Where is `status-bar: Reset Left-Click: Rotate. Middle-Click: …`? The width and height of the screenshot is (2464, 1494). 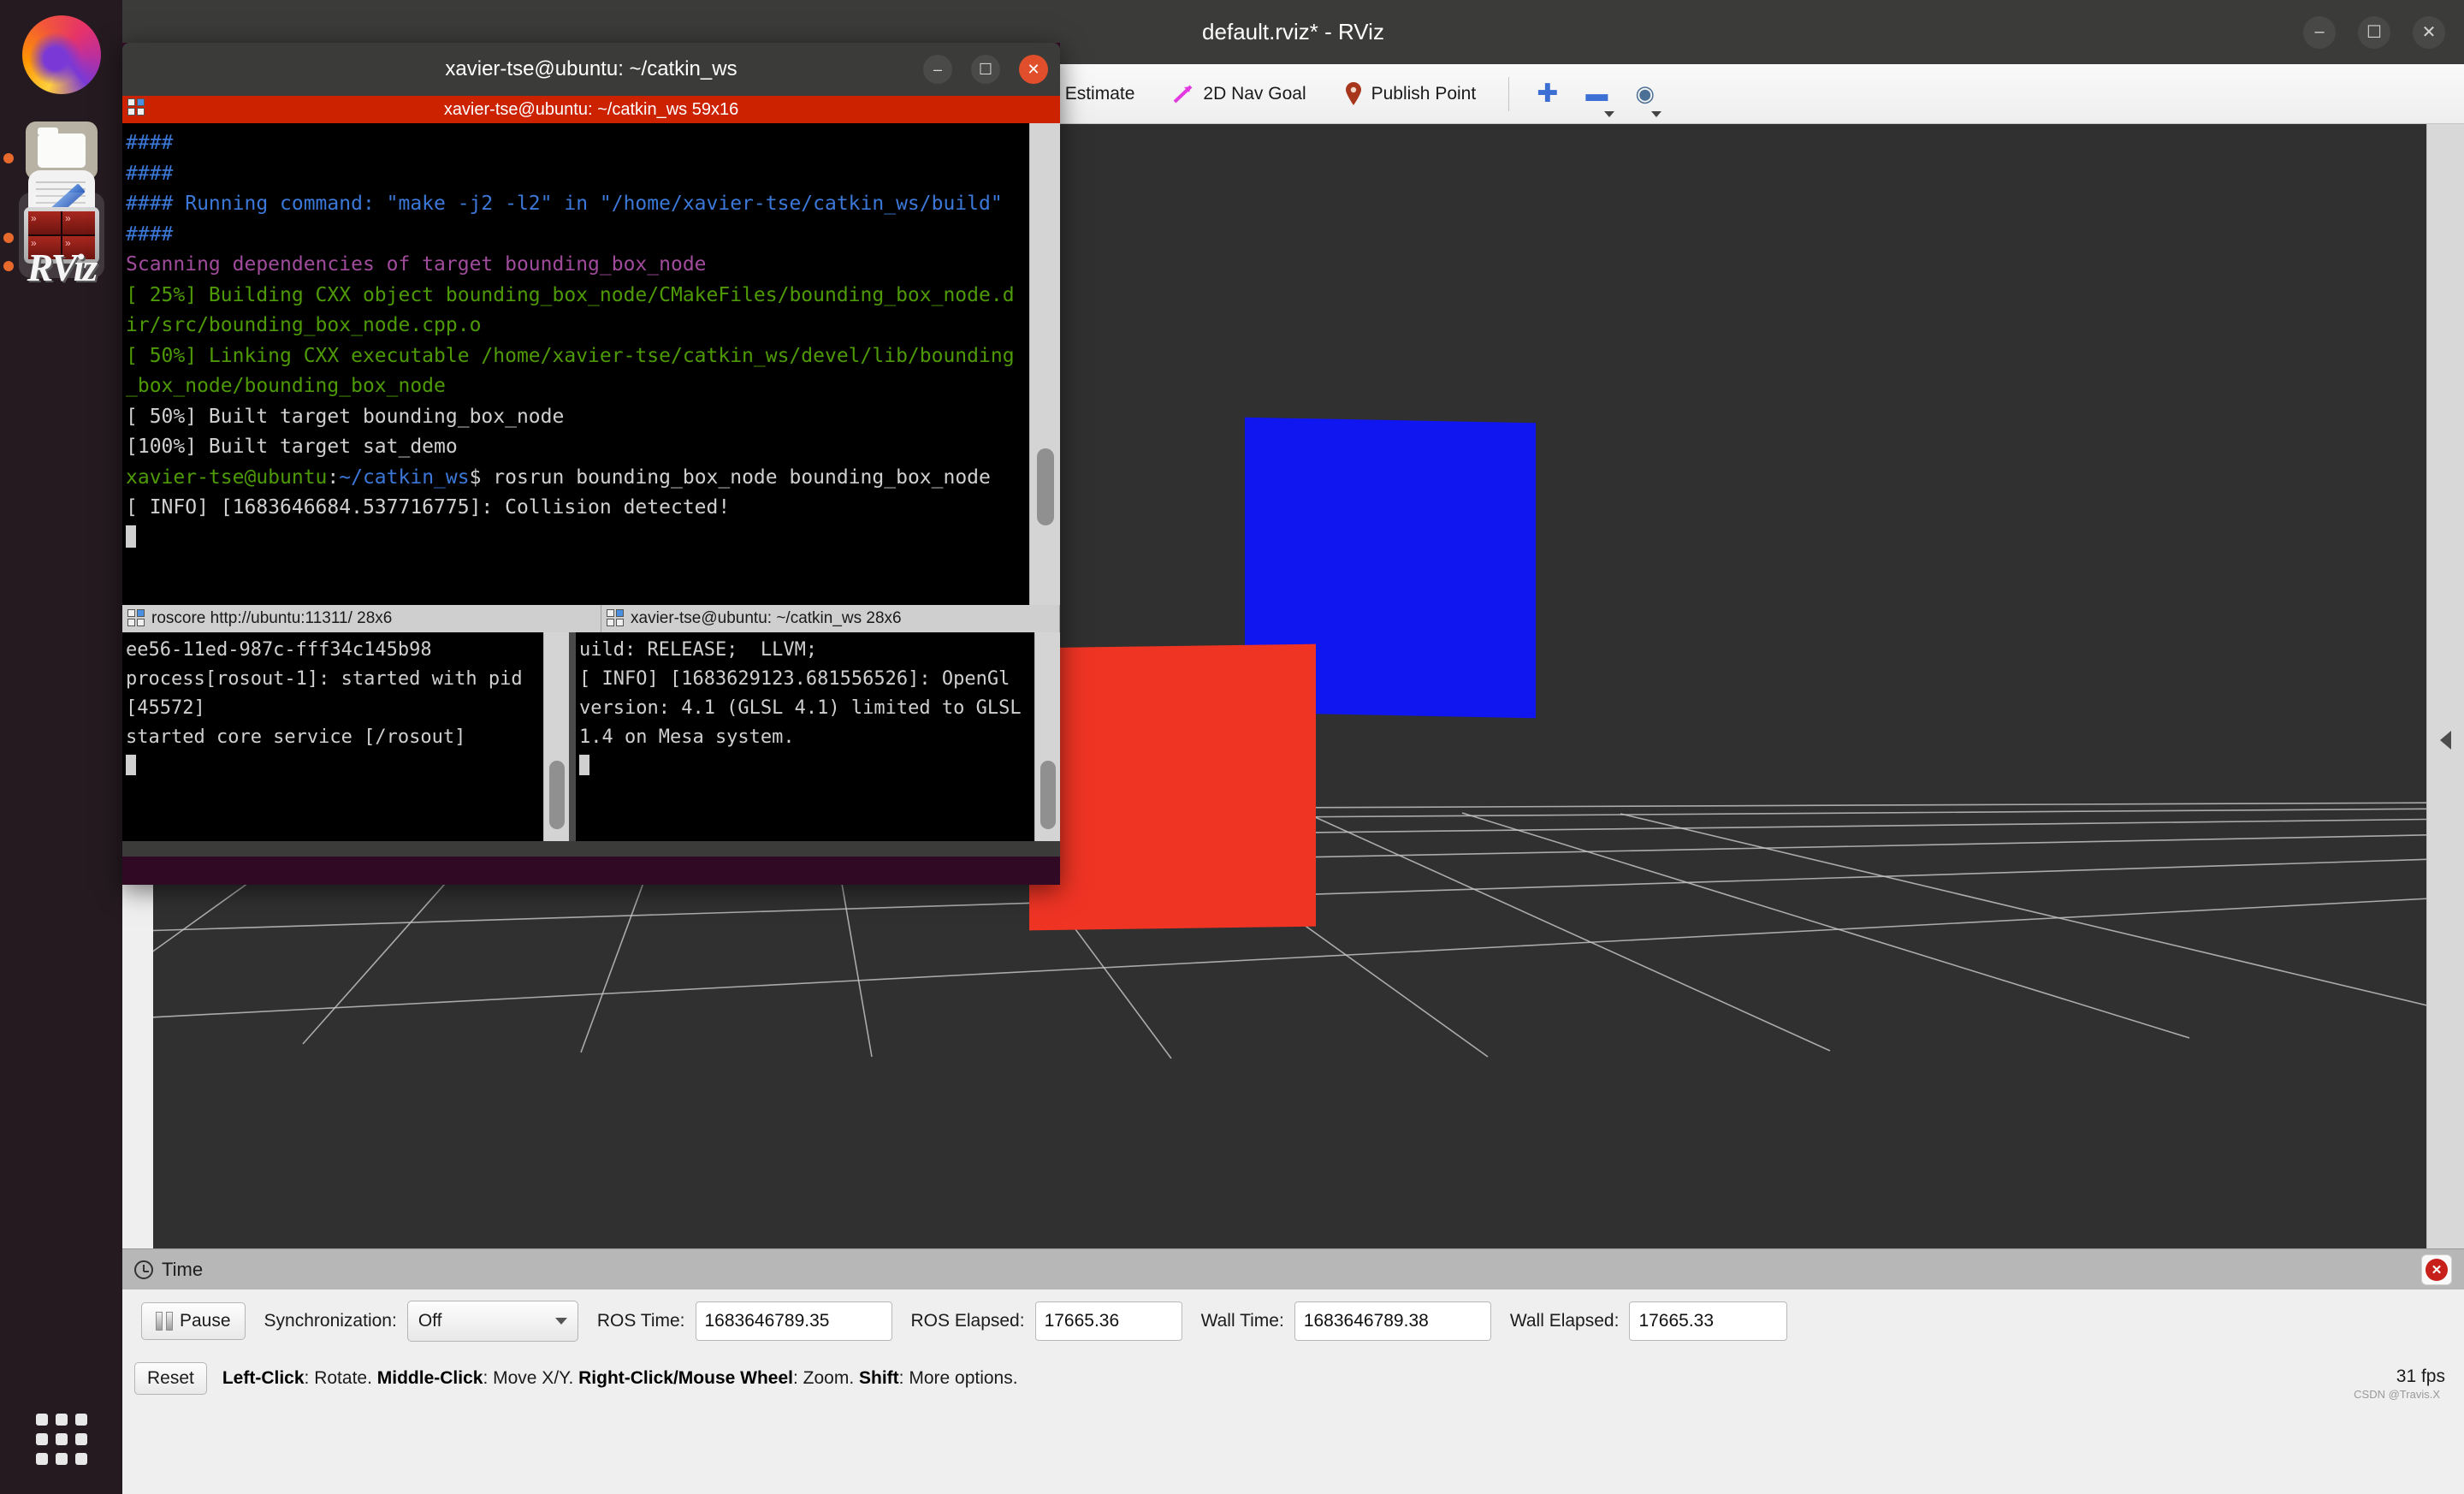 status-bar: Reset Left-Click: Rotate. Middle-Click: … is located at coordinates (1293, 1379).